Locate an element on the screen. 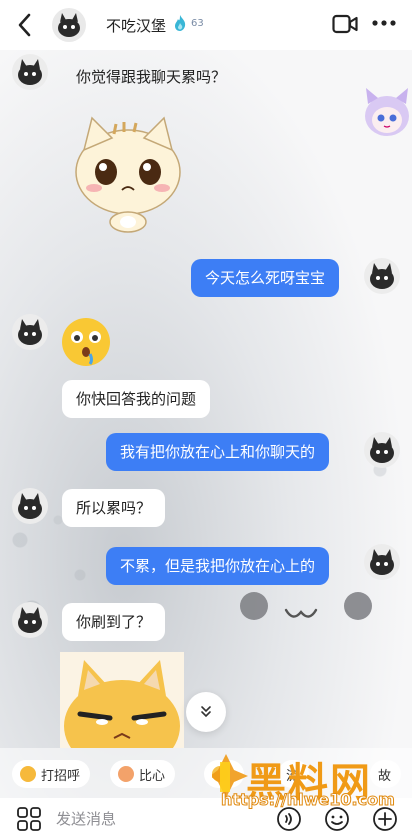 This screenshot has height=838, width=412. chip-label: 打招呼 is located at coordinates (61, 776).